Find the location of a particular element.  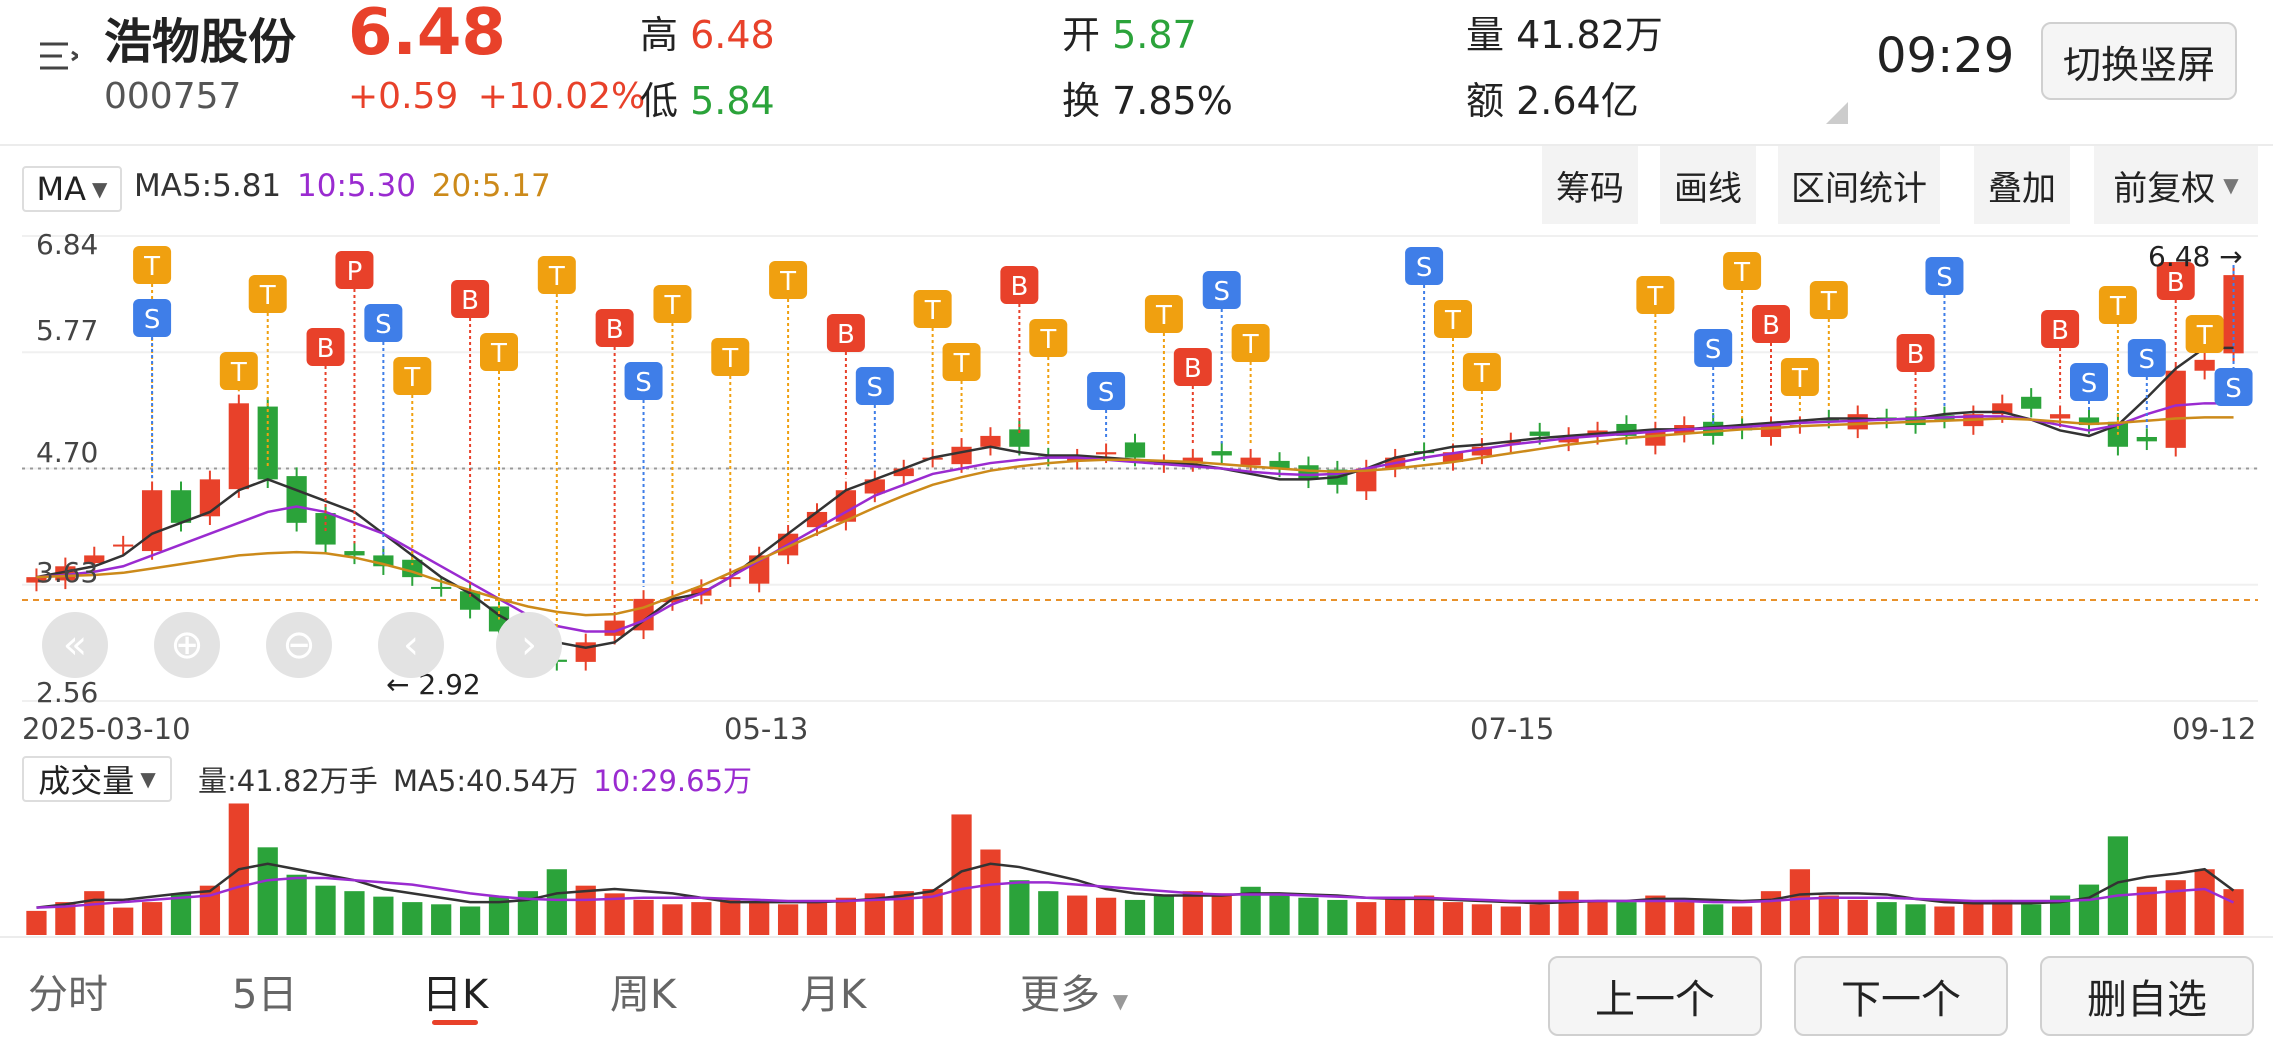

previous-stock-button: 上一个 is located at coordinates (1655, 996).